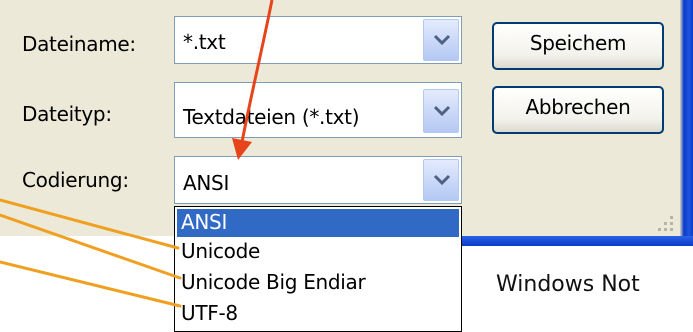  I want to click on filename-combobox: *.txt, so click(318, 40).